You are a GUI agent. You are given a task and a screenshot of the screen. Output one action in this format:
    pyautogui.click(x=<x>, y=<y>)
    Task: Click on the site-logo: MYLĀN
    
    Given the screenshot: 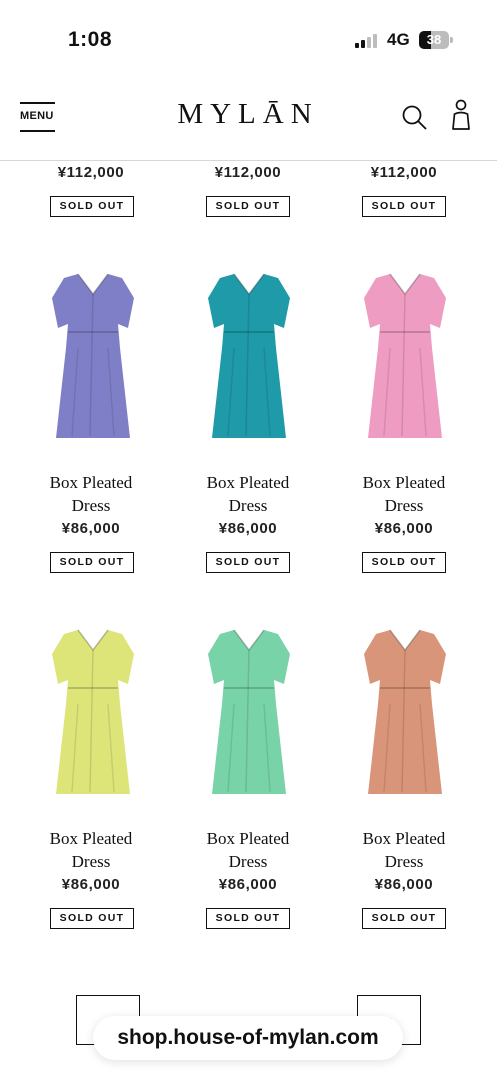 What is the action you would take?
    pyautogui.click(x=248, y=114)
    